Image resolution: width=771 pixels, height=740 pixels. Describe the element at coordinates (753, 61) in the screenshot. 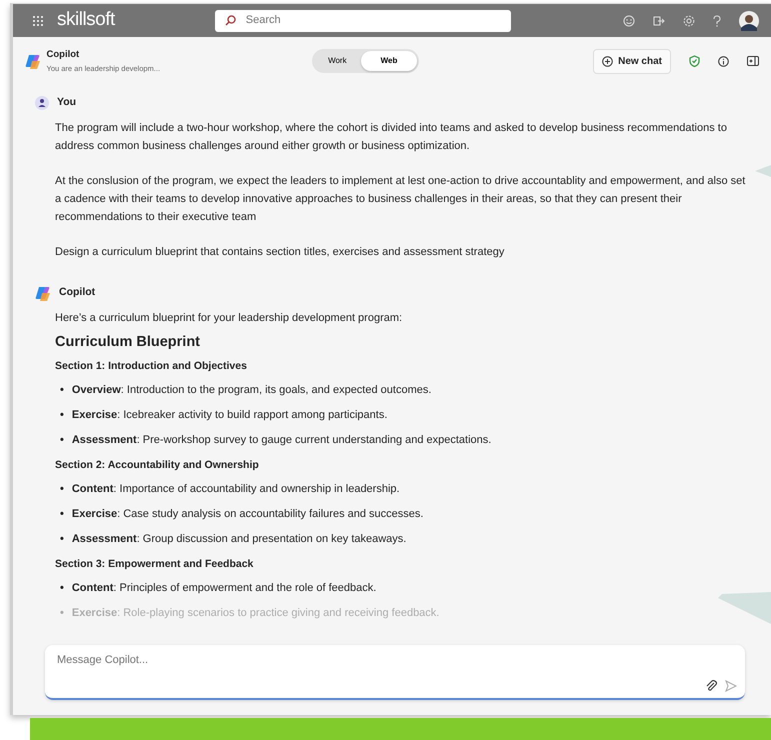

I see `sidebar-icon` at that location.